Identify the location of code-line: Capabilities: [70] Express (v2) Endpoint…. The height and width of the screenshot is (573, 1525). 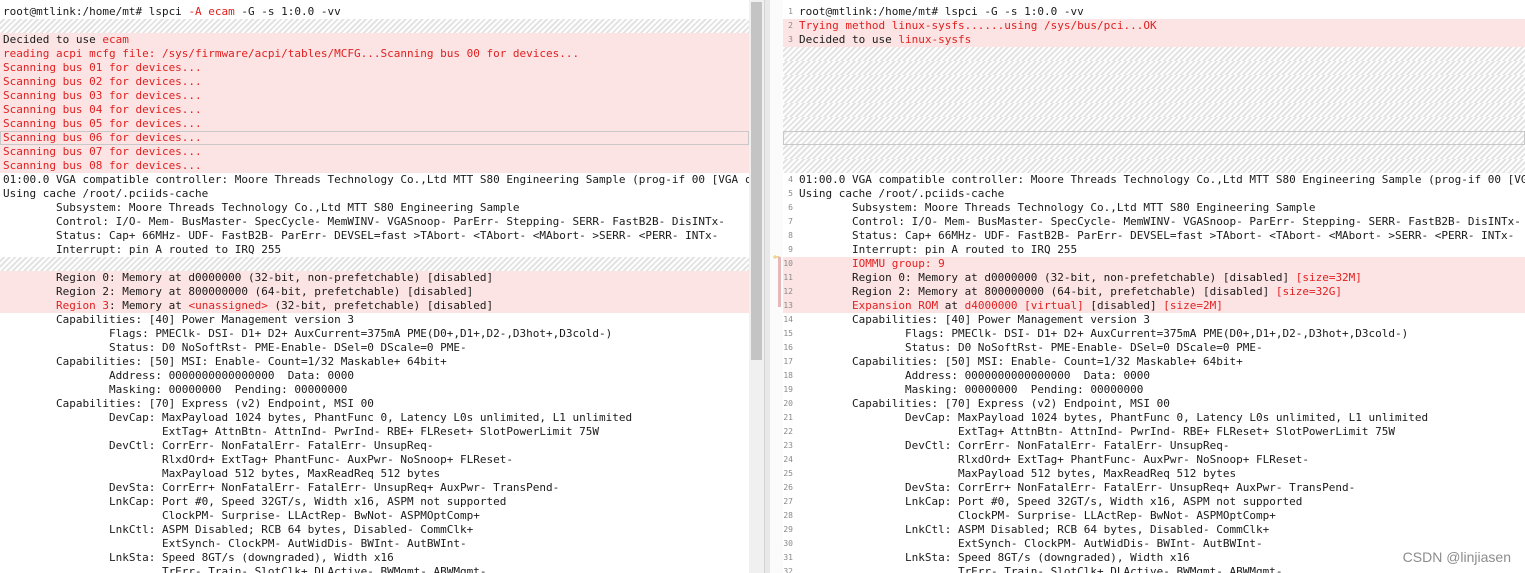
(374, 404).